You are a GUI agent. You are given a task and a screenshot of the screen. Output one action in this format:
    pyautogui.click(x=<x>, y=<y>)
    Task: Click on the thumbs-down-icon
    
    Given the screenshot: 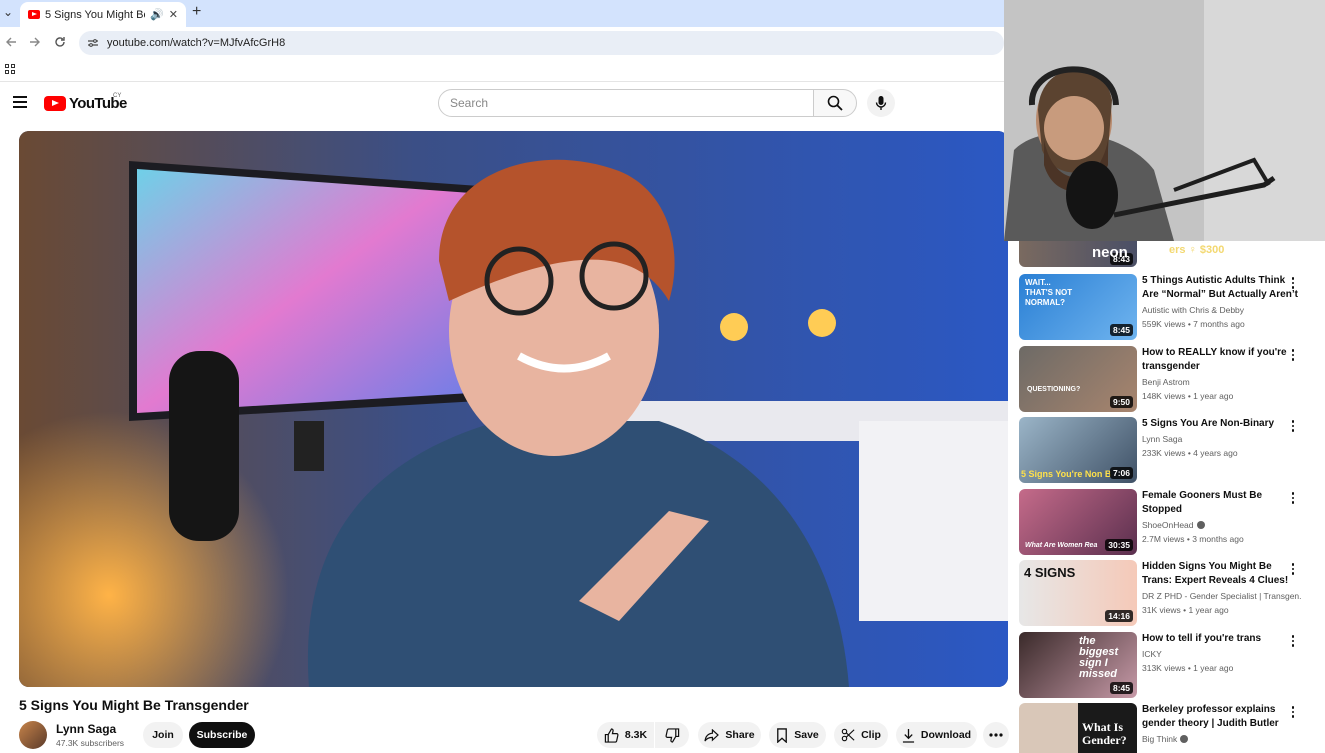 What is the action you would take?
    pyautogui.click(x=671, y=735)
    